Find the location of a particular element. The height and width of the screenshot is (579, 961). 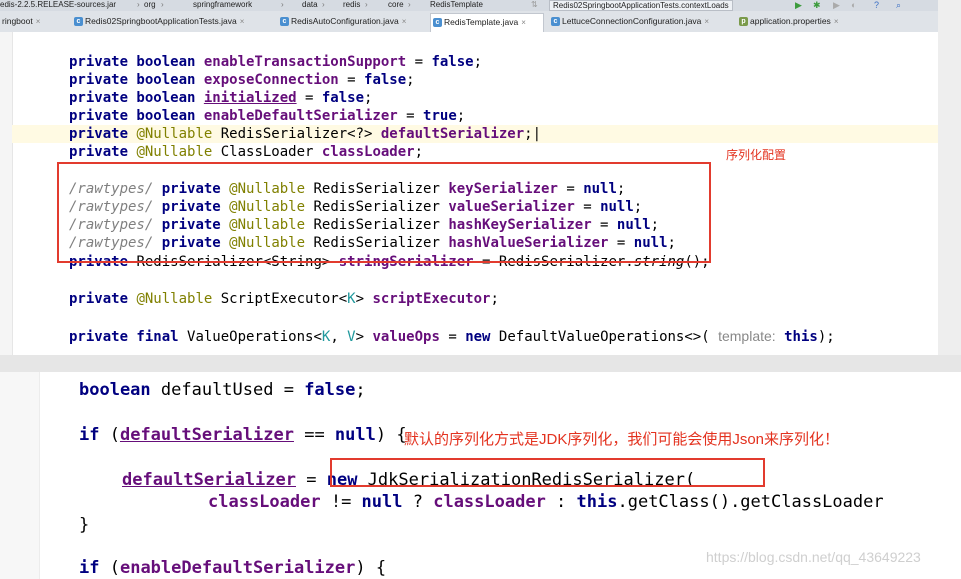

tab-label: RedisAutoConfiguration.java is located at coordinates (345, 21).